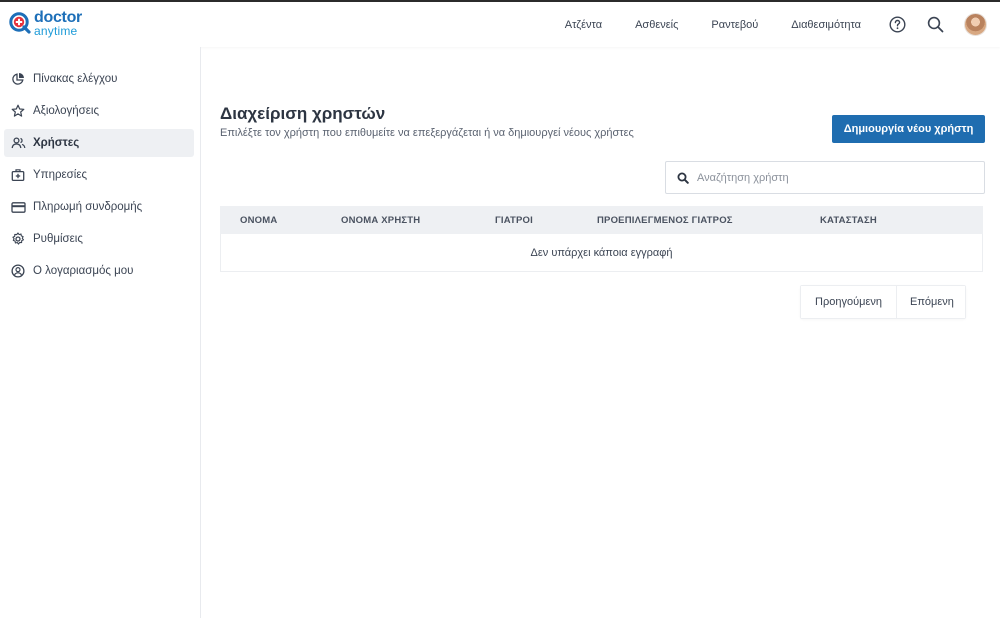 This screenshot has height=618, width=1000. I want to click on help-circle-icon, so click(897, 25).